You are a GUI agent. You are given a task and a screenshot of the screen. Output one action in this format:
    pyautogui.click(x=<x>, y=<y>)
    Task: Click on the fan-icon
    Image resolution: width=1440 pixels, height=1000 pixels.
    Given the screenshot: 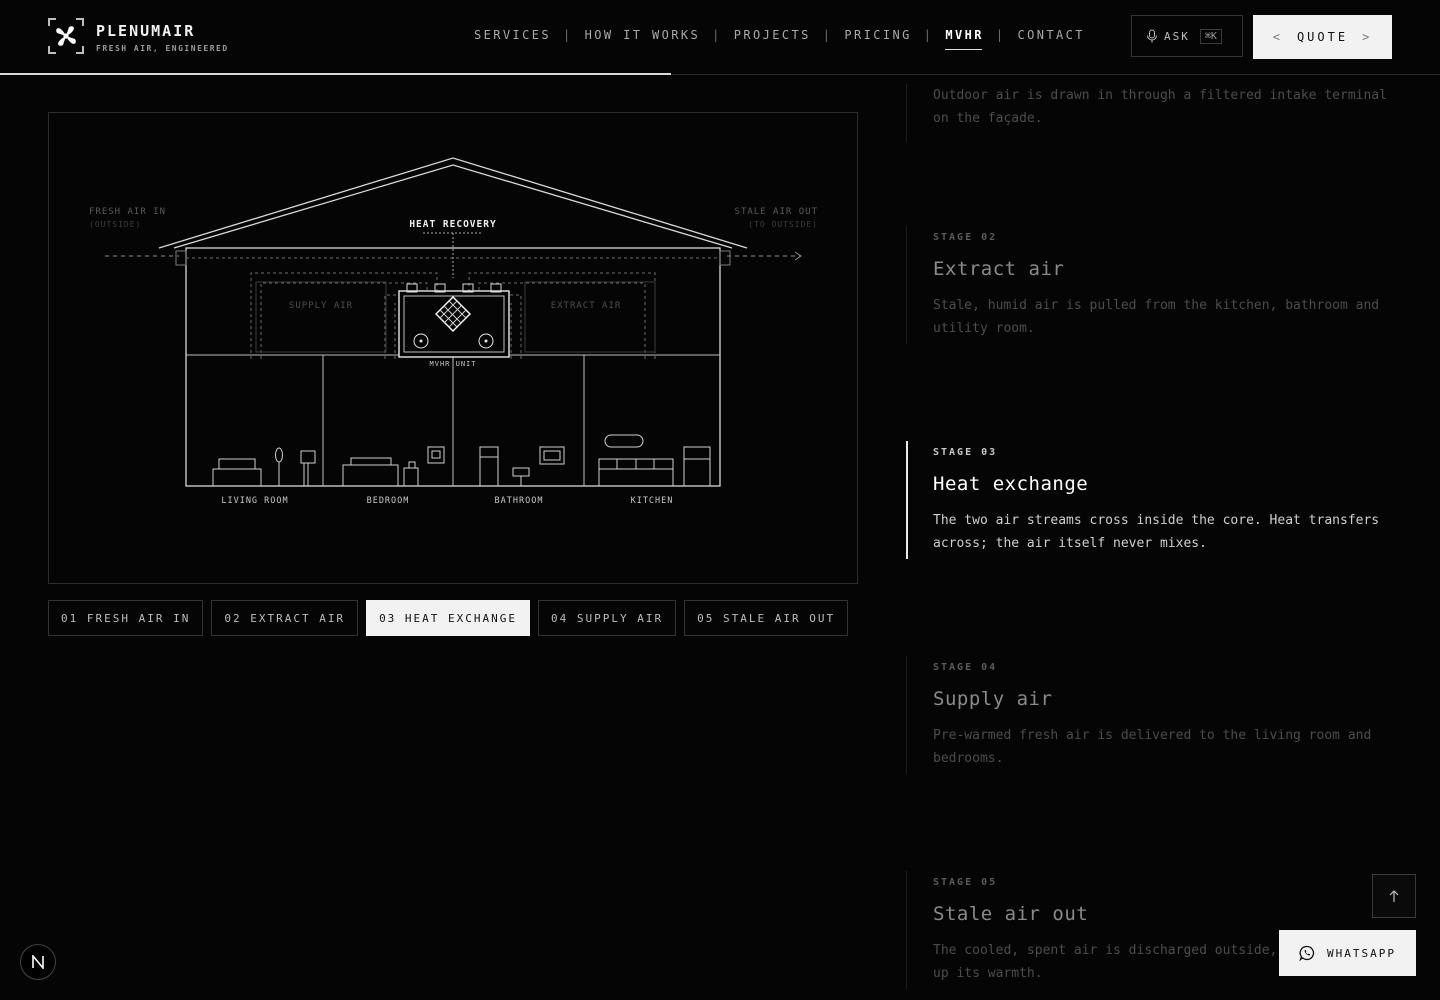 What is the action you would take?
    pyautogui.click(x=66, y=36)
    